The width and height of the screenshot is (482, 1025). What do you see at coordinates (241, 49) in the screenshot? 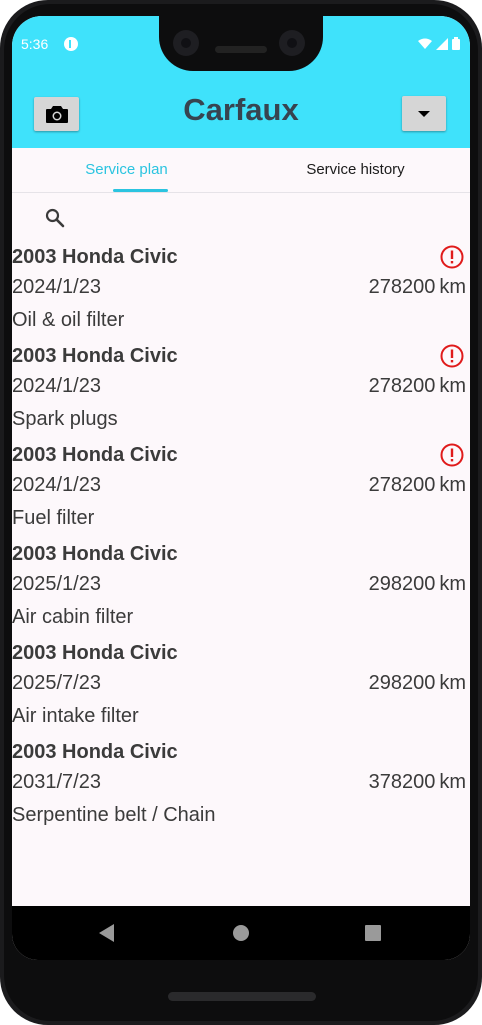
I see `earpiece` at bounding box center [241, 49].